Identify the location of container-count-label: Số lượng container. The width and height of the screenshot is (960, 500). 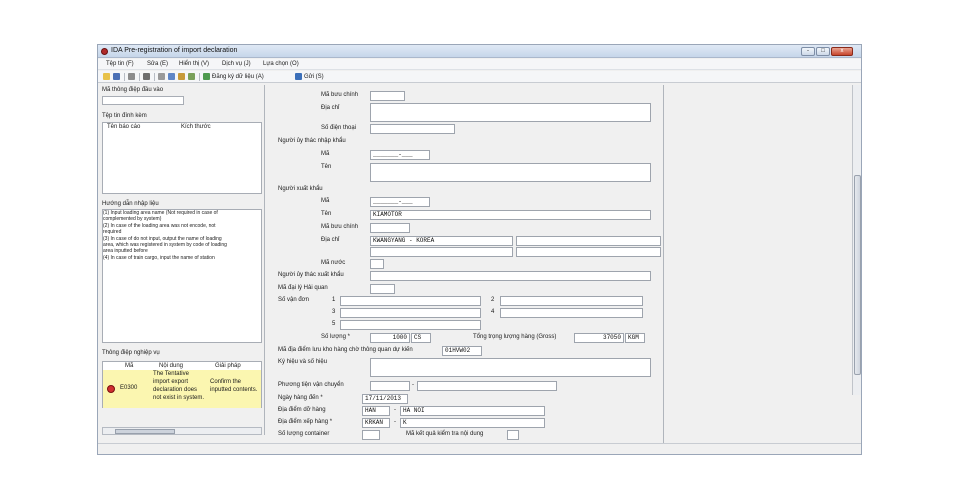
(304, 434).